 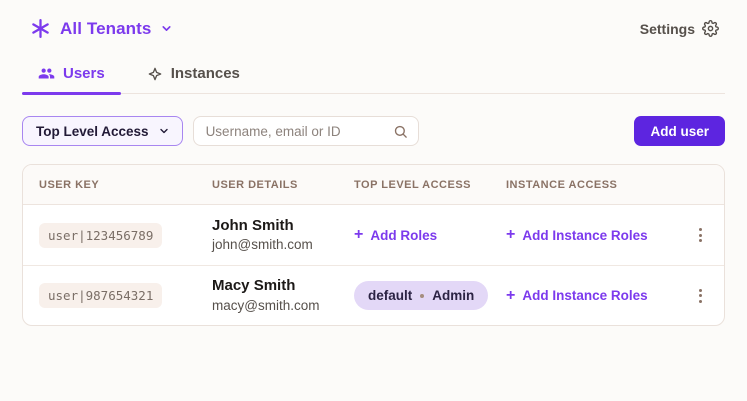 What do you see at coordinates (390, 295) in the screenshot?
I see `role-badge-scope: default` at bounding box center [390, 295].